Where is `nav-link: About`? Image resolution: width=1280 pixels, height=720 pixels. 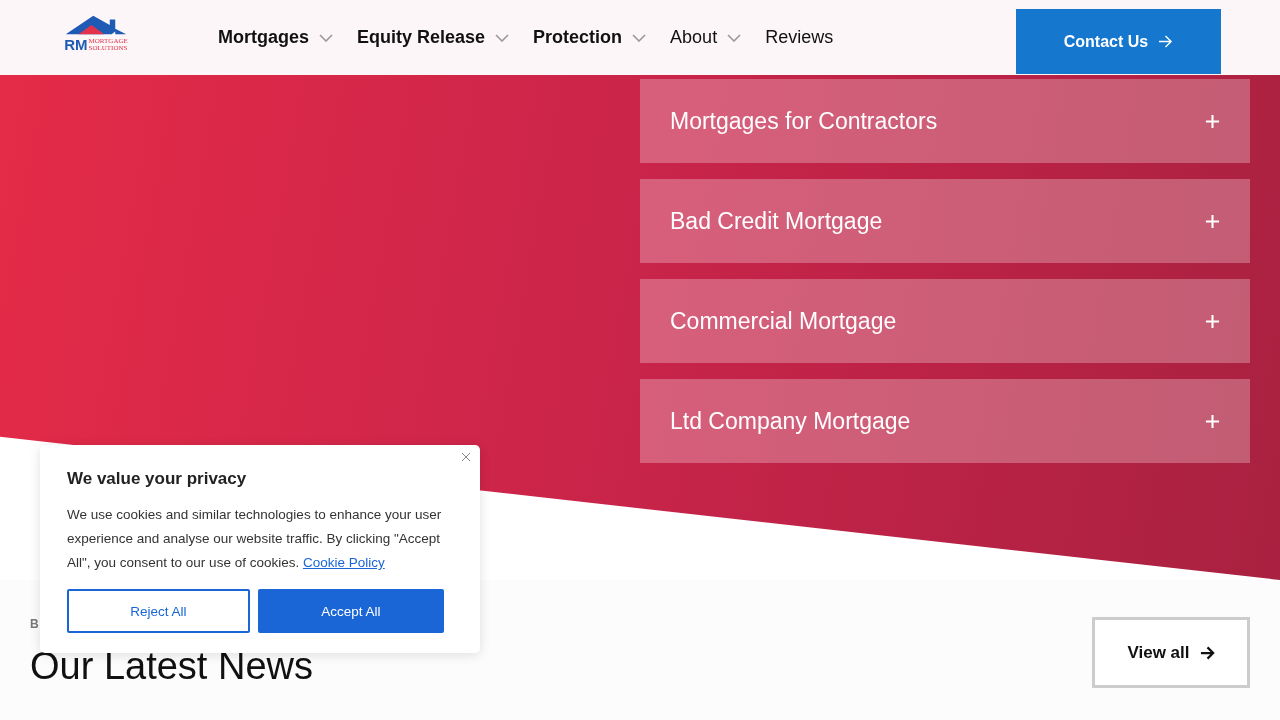
nav-link: About is located at coordinates (706, 37).